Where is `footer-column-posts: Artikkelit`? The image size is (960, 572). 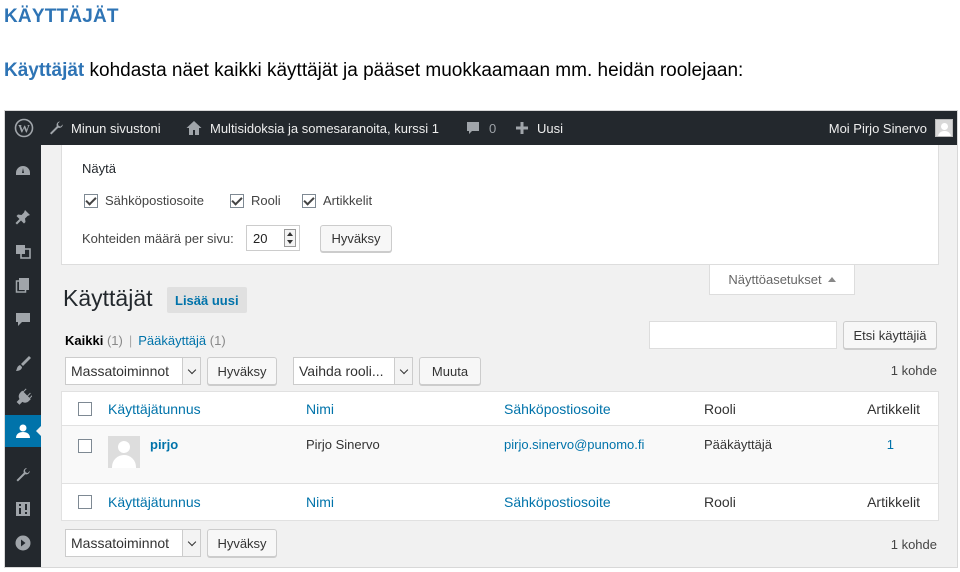 footer-column-posts: Artikkelit is located at coordinates (893, 502).